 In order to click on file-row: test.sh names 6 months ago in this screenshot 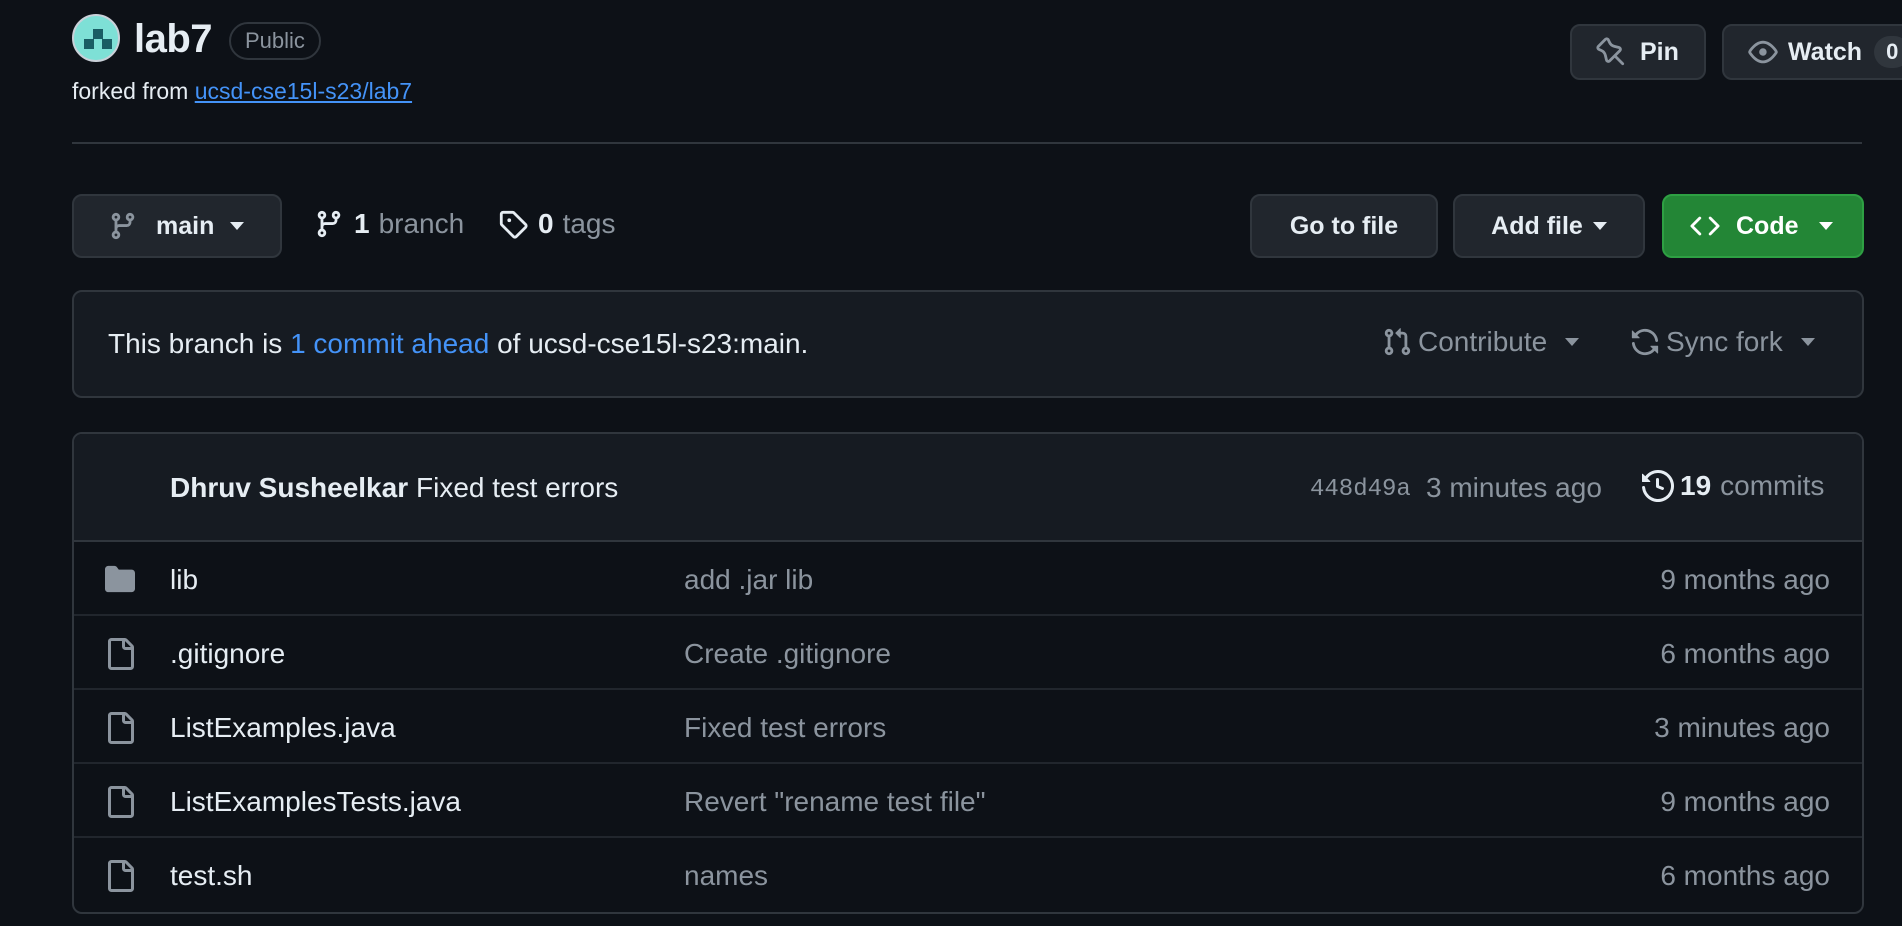, I will do `click(968, 875)`.